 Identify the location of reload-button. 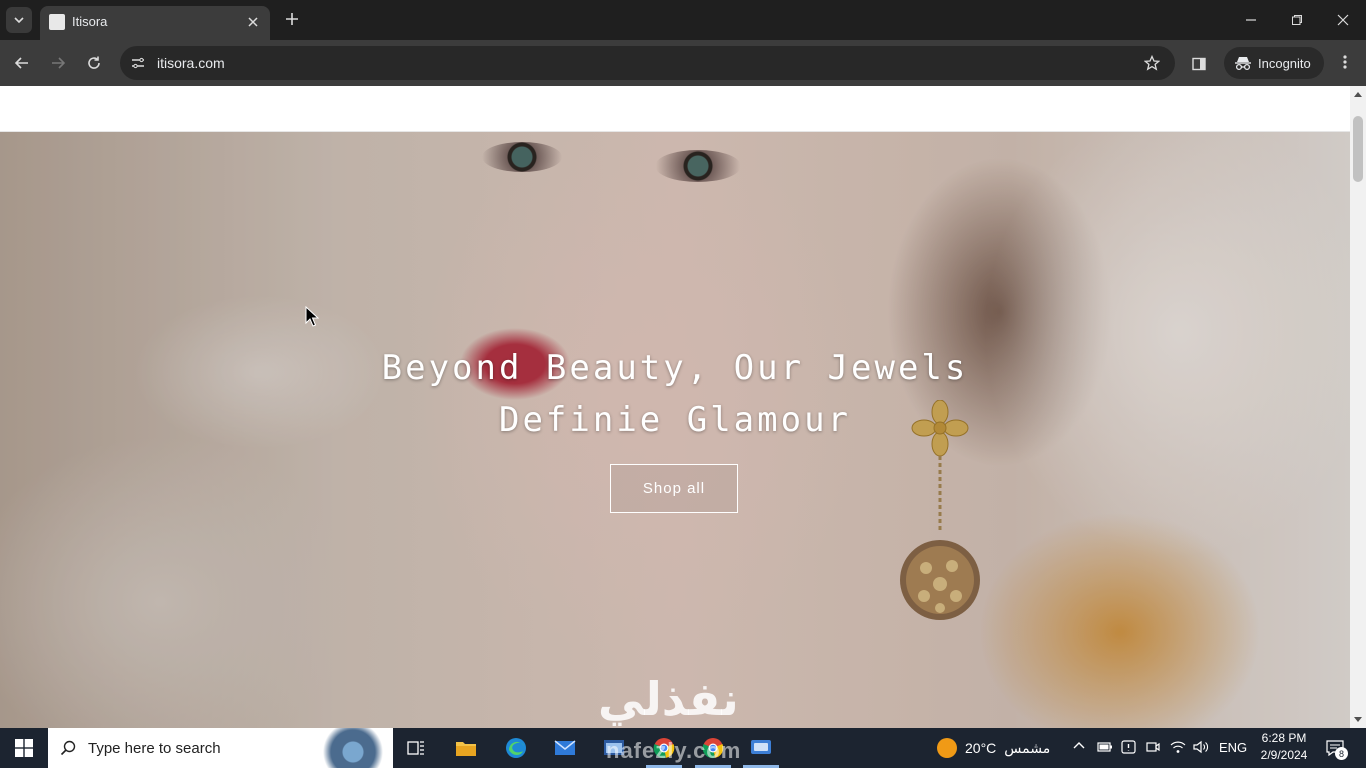
(94, 63).